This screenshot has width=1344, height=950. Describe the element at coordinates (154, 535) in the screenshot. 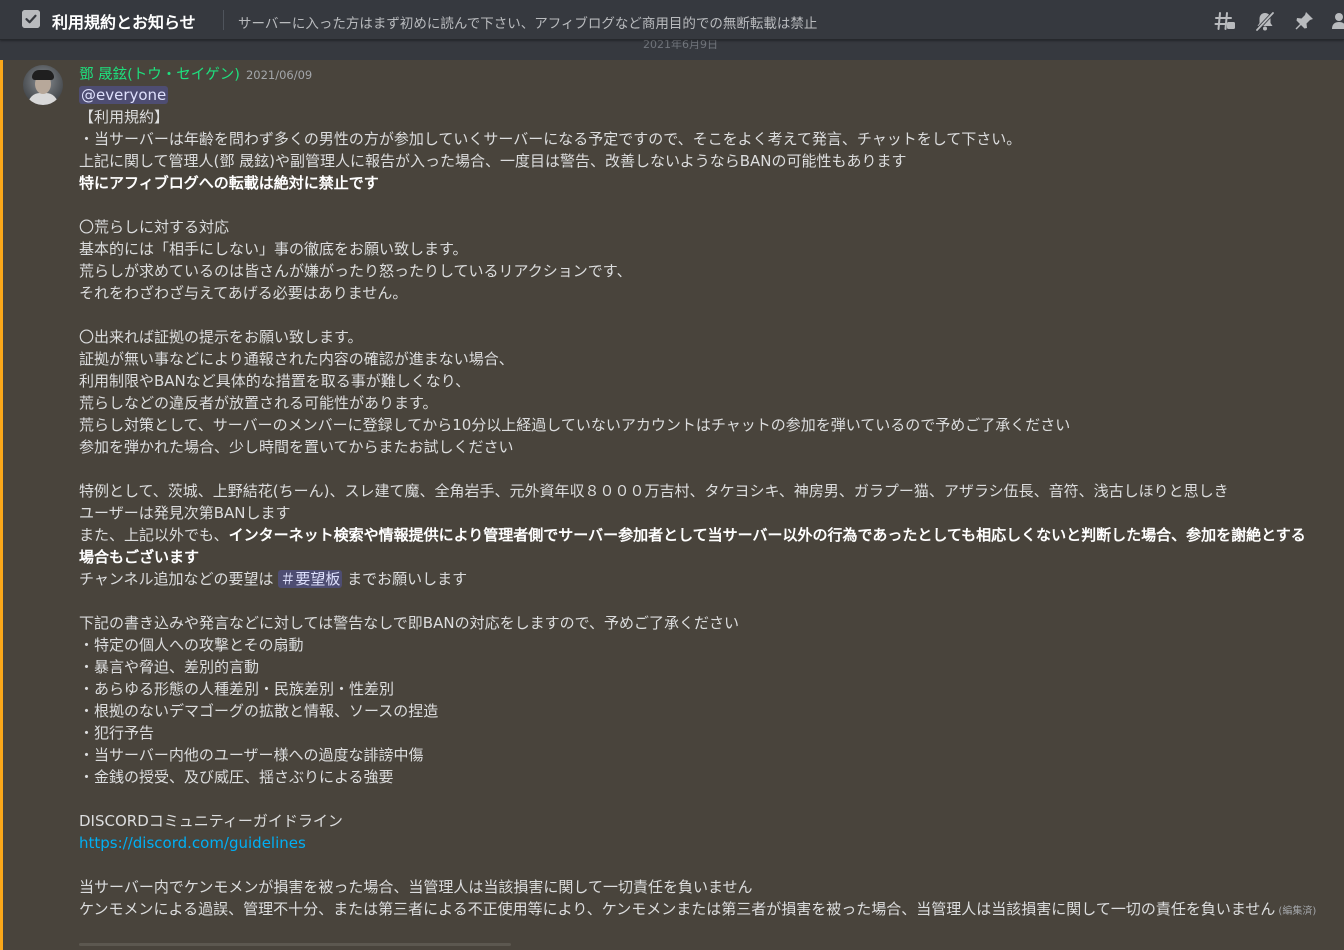

I see `content-text: また、上記以外でも、` at that location.